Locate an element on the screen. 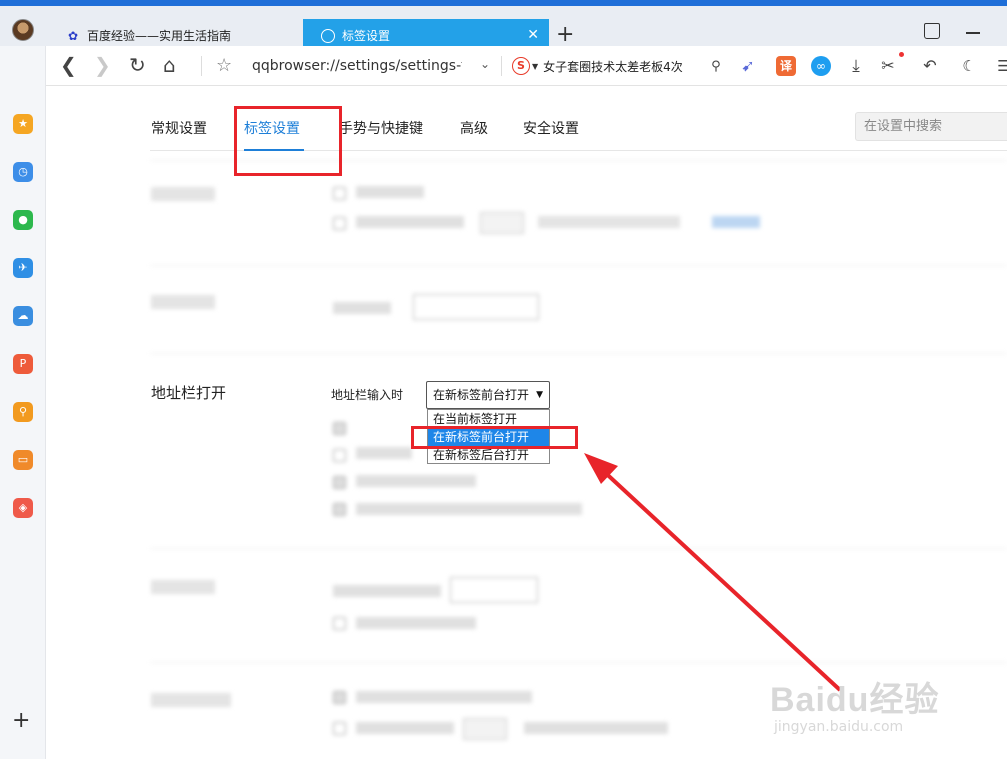  arrow-shaft is located at coordinates (719, 578).